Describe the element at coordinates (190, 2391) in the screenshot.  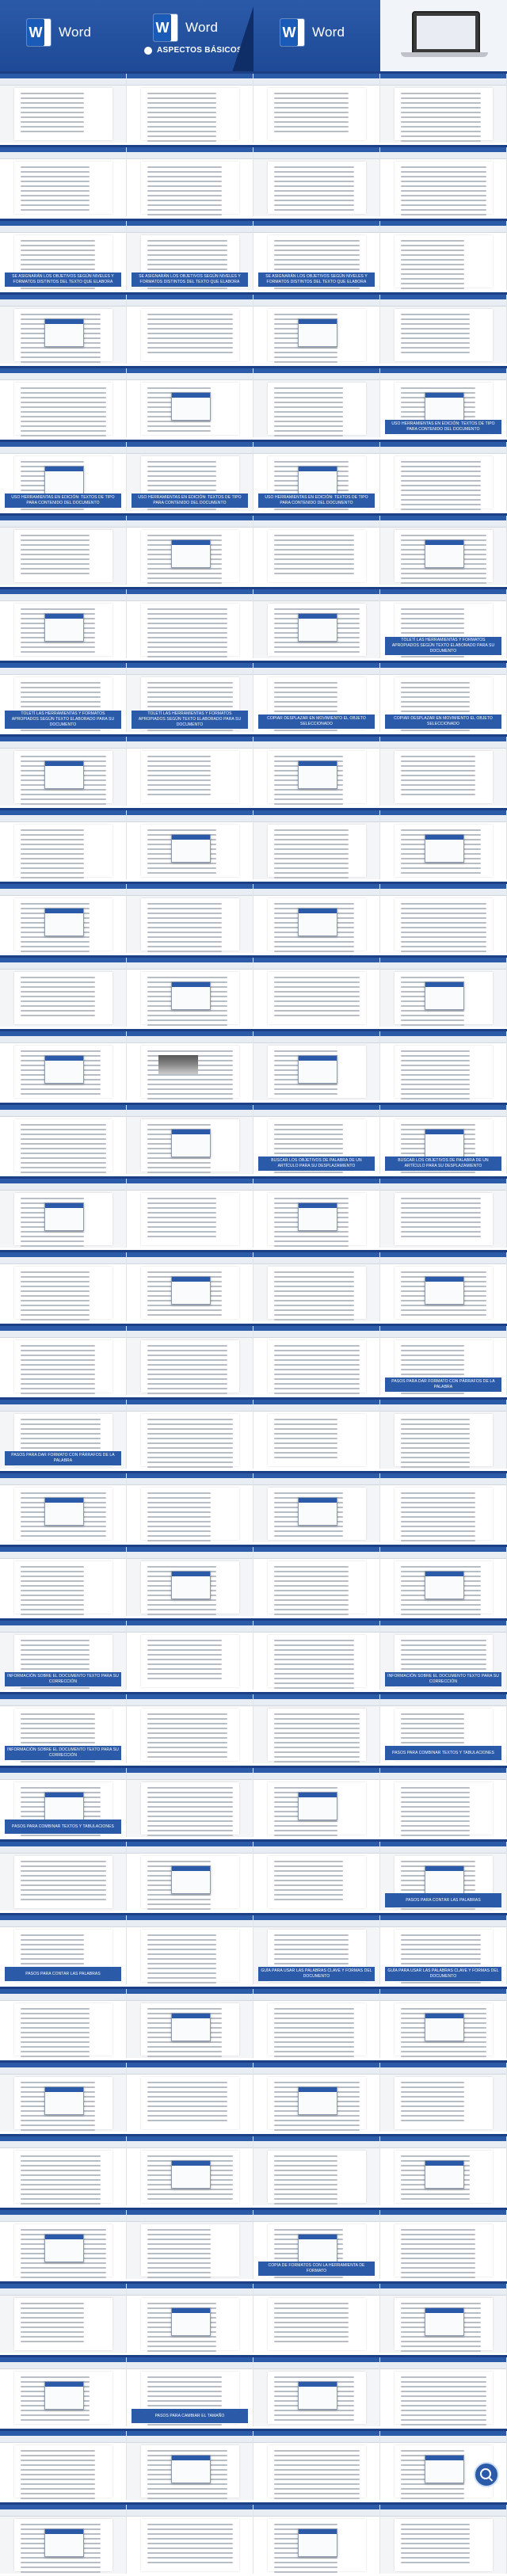
I see `slide-thumbnail: PASOS PARA CAMBIAR EL TAMAÑO` at that location.